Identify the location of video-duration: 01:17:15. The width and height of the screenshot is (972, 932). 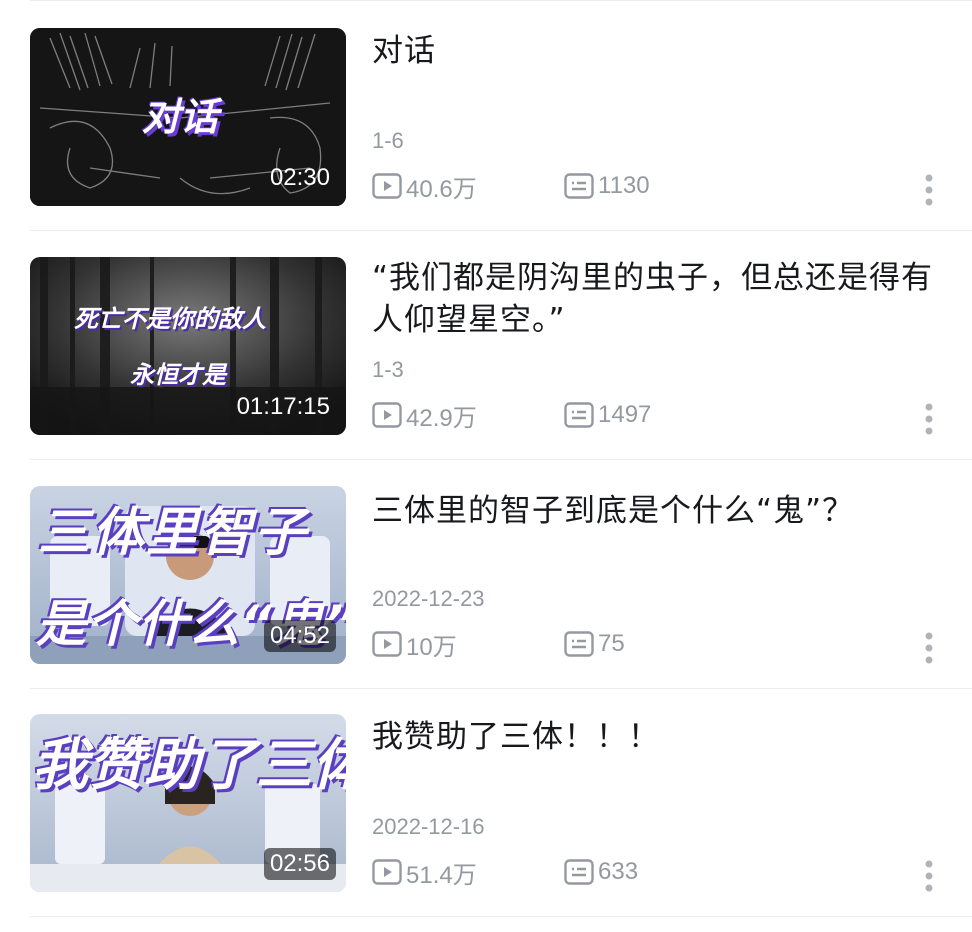
(283, 406).